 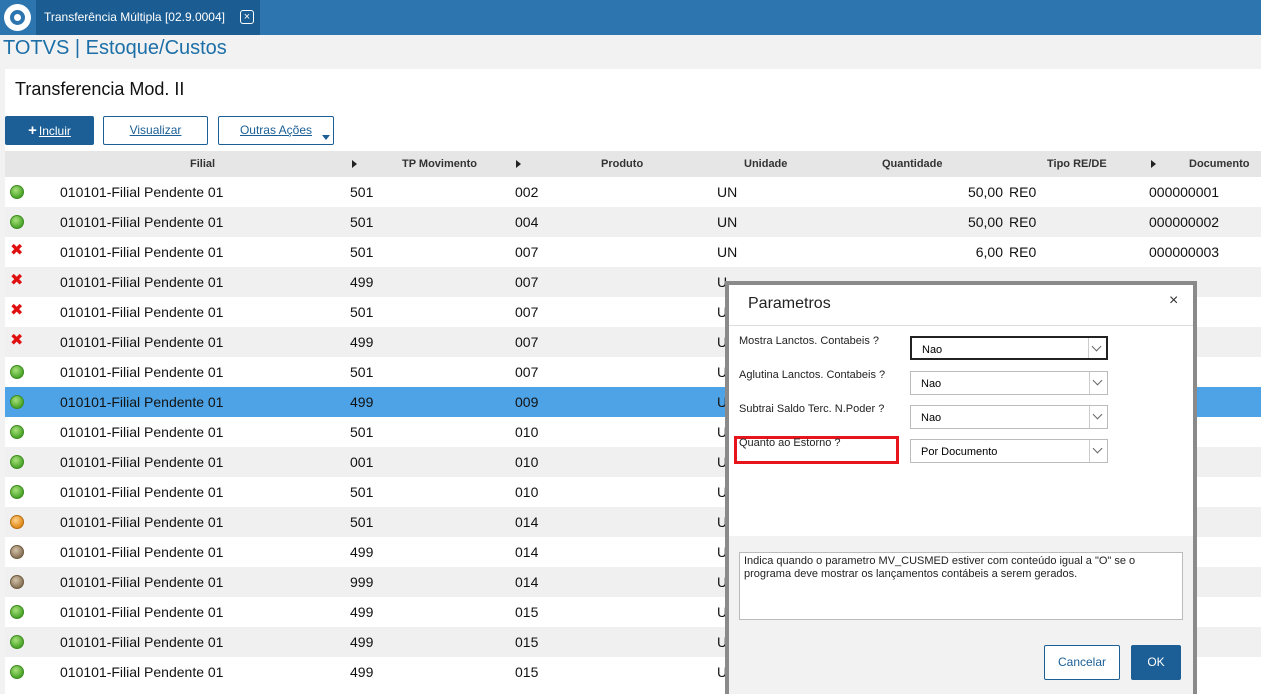 I want to click on title-bar: Transferência Múltipla [02.9.0004] ×, so click(x=630, y=17).